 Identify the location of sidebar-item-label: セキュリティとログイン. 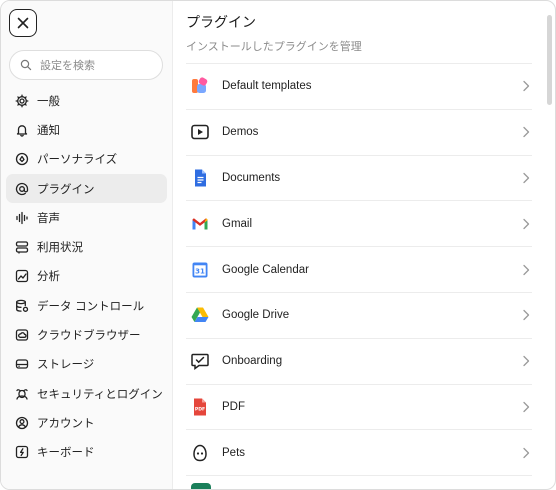
(100, 393).